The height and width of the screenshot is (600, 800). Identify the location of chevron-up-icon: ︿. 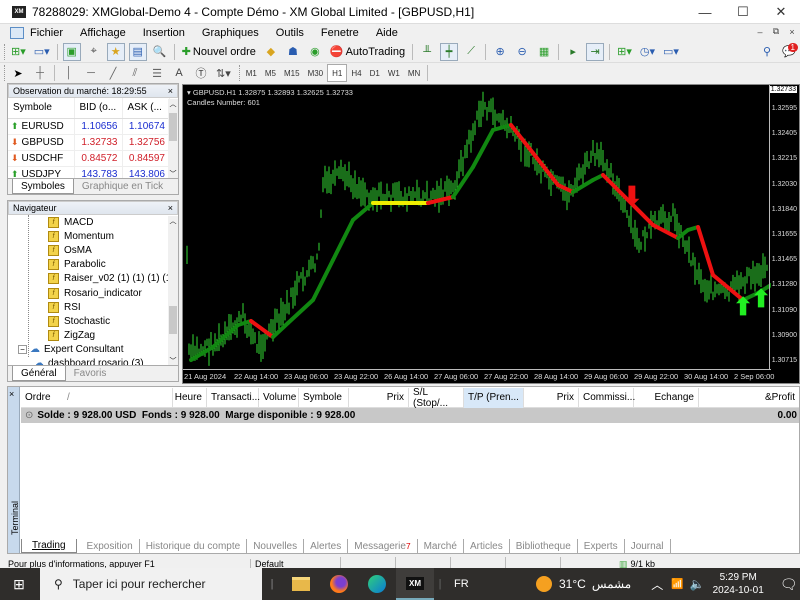
(657, 584).